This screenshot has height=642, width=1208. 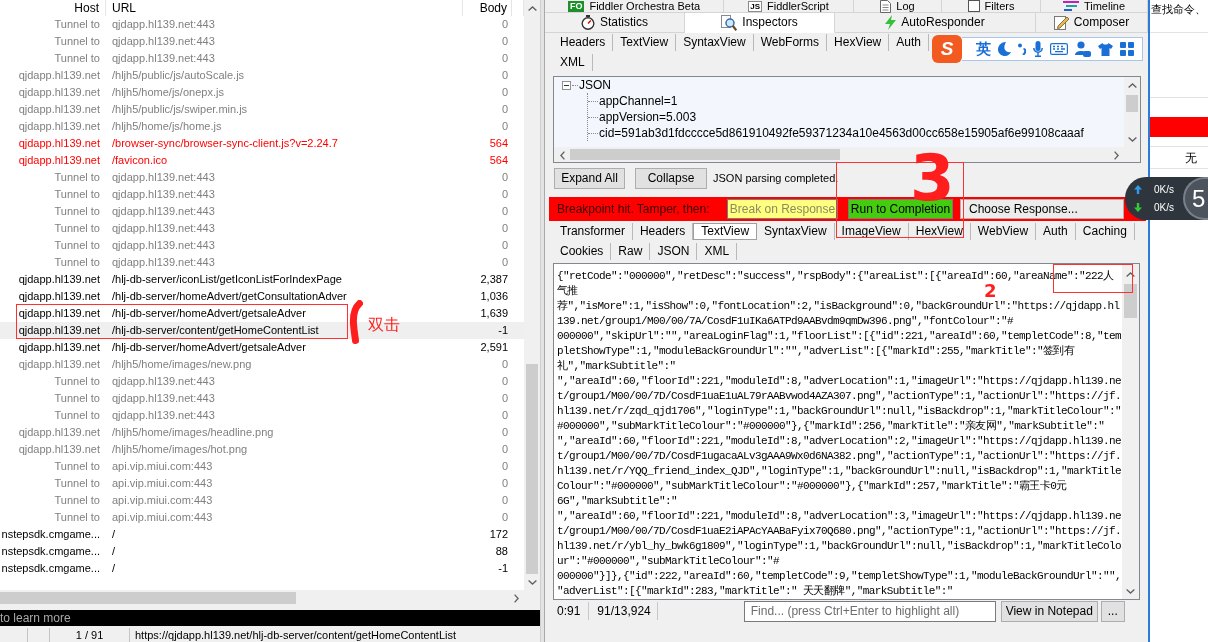 What do you see at coordinates (790, 42) in the screenshot?
I see `tab: WebForms` at bounding box center [790, 42].